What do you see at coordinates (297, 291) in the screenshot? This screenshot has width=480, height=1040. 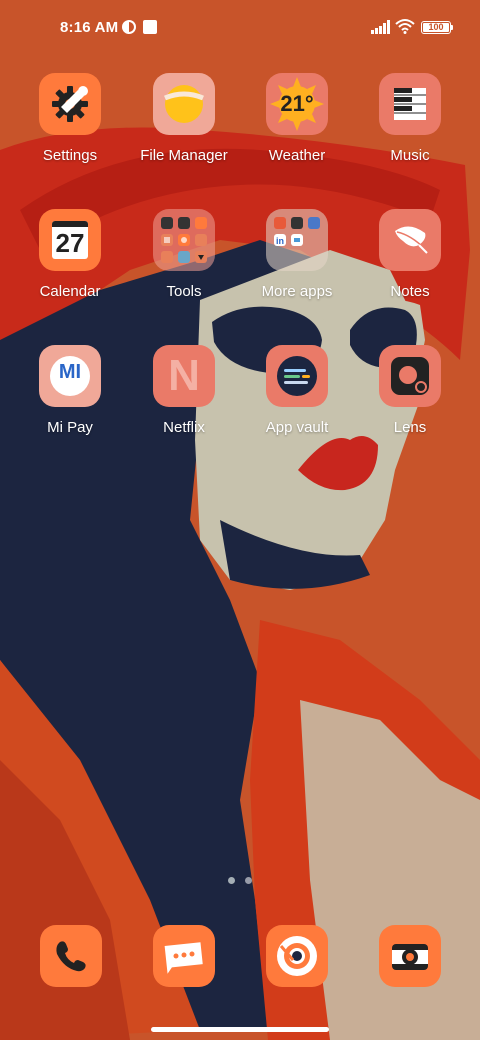 I see `app-label: More apps` at bounding box center [297, 291].